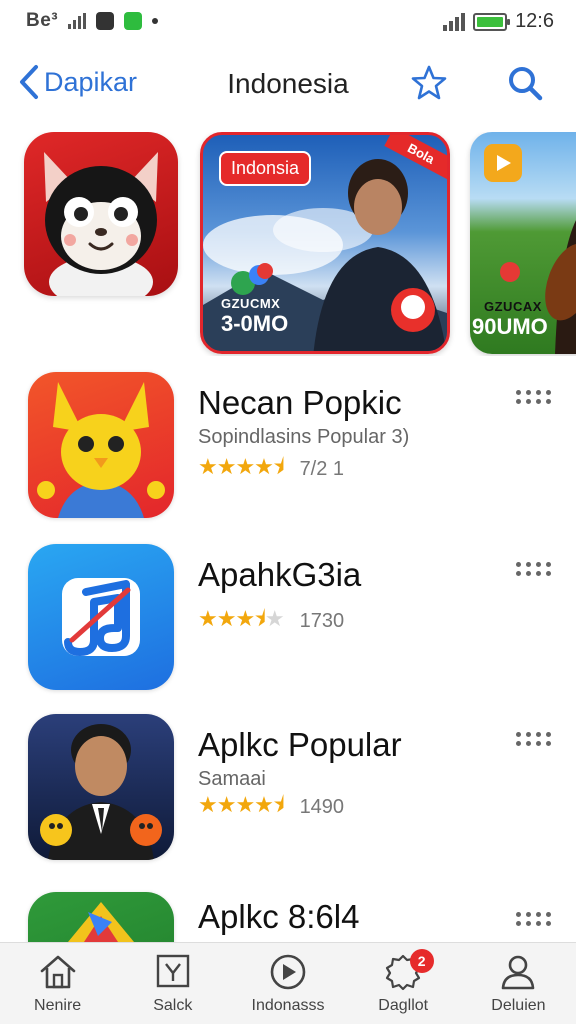 The width and height of the screenshot is (576, 1024). I want to click on search-icon, so click(526, 84).